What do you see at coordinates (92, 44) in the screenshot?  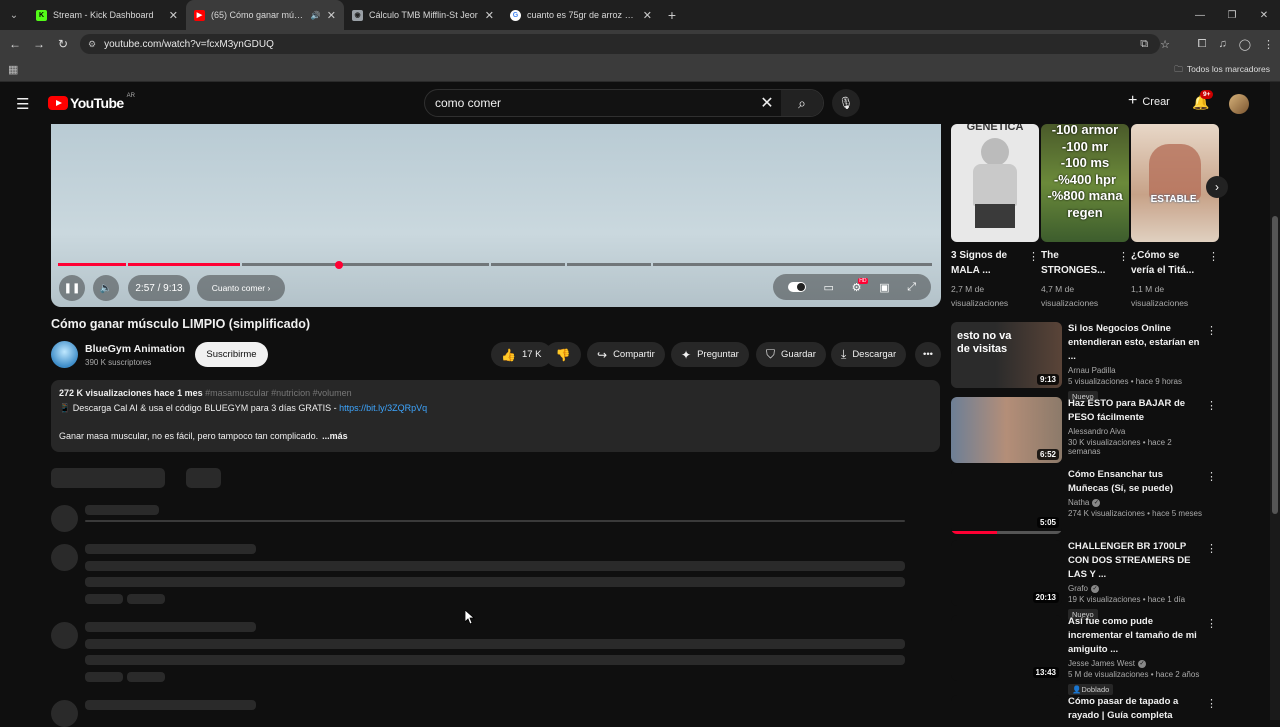 I see `site-info-icon: ⚙` at bounding box center [92, 44].